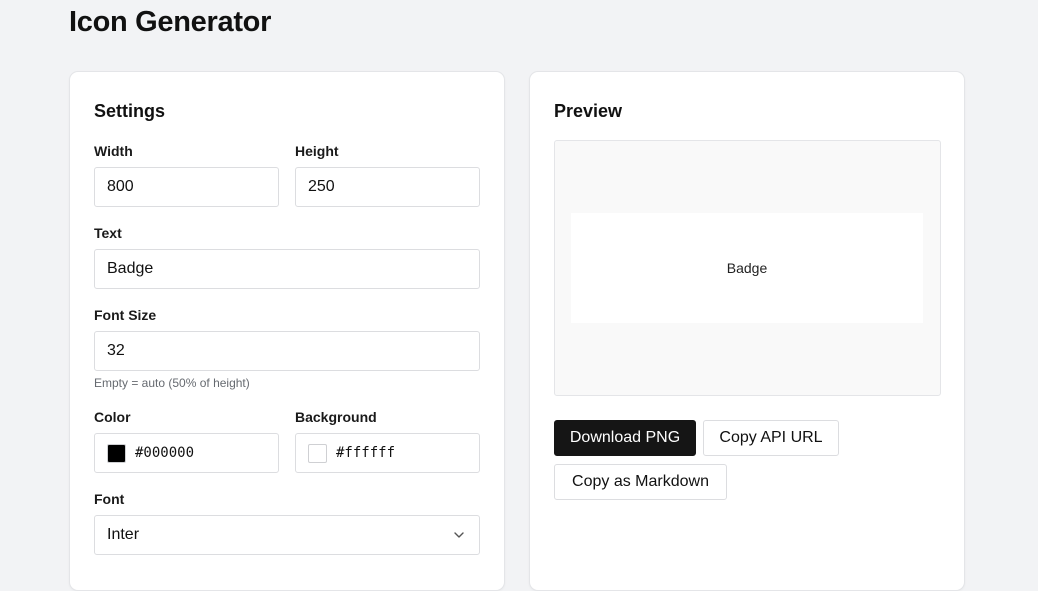  I want to click on download-png-button: Download PNG, so click(625, 438).